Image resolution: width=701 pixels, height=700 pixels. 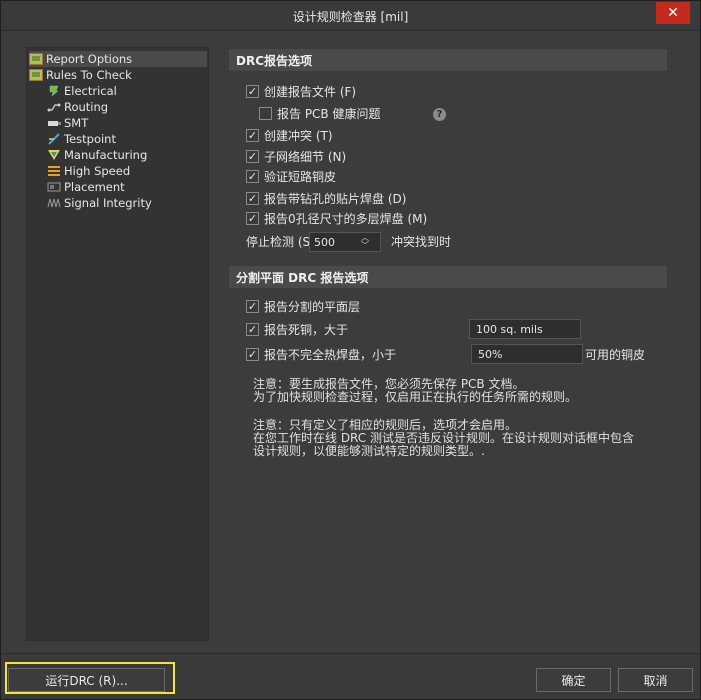 What do you see at coordinates (252, 91) in the screenshot?
I see `create-report-file-checkbox` at bounding box center [252, 91].